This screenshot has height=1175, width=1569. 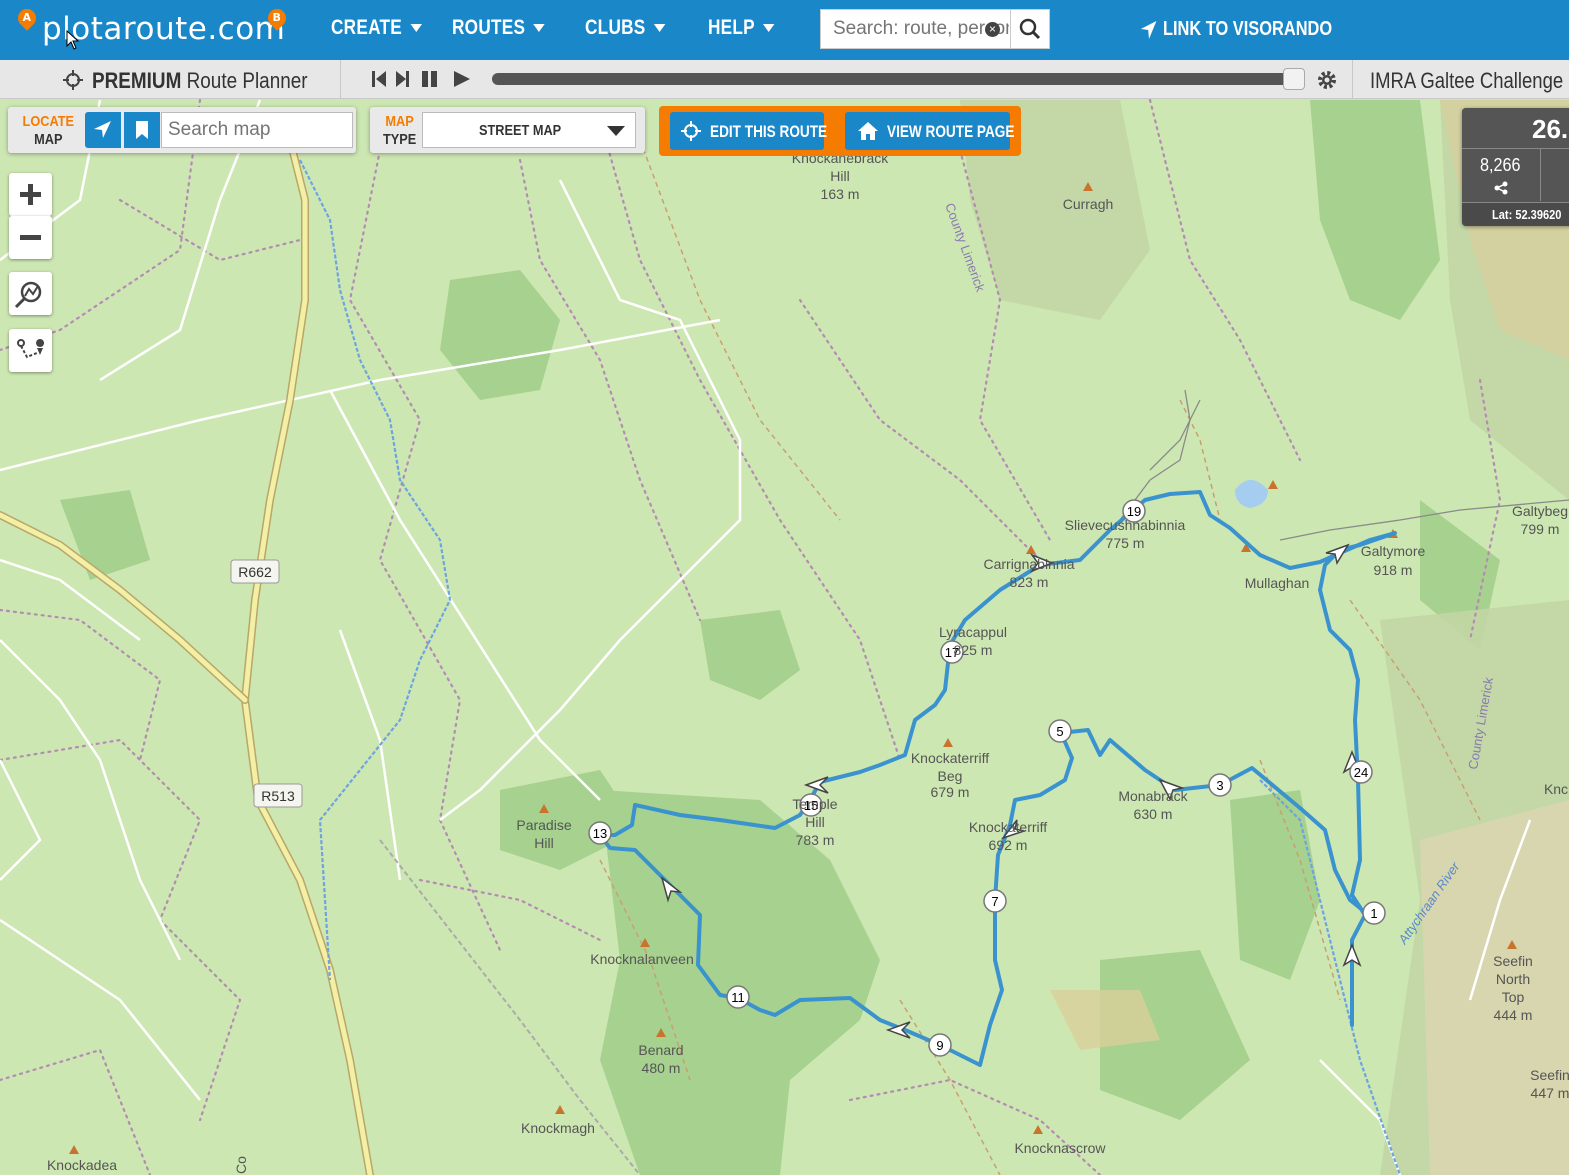 What do you see at coordinates (1527, 214) in the screenshot?
I see `latitude-readout: Lat: 52.39620` at bounding box center [1527, 214].